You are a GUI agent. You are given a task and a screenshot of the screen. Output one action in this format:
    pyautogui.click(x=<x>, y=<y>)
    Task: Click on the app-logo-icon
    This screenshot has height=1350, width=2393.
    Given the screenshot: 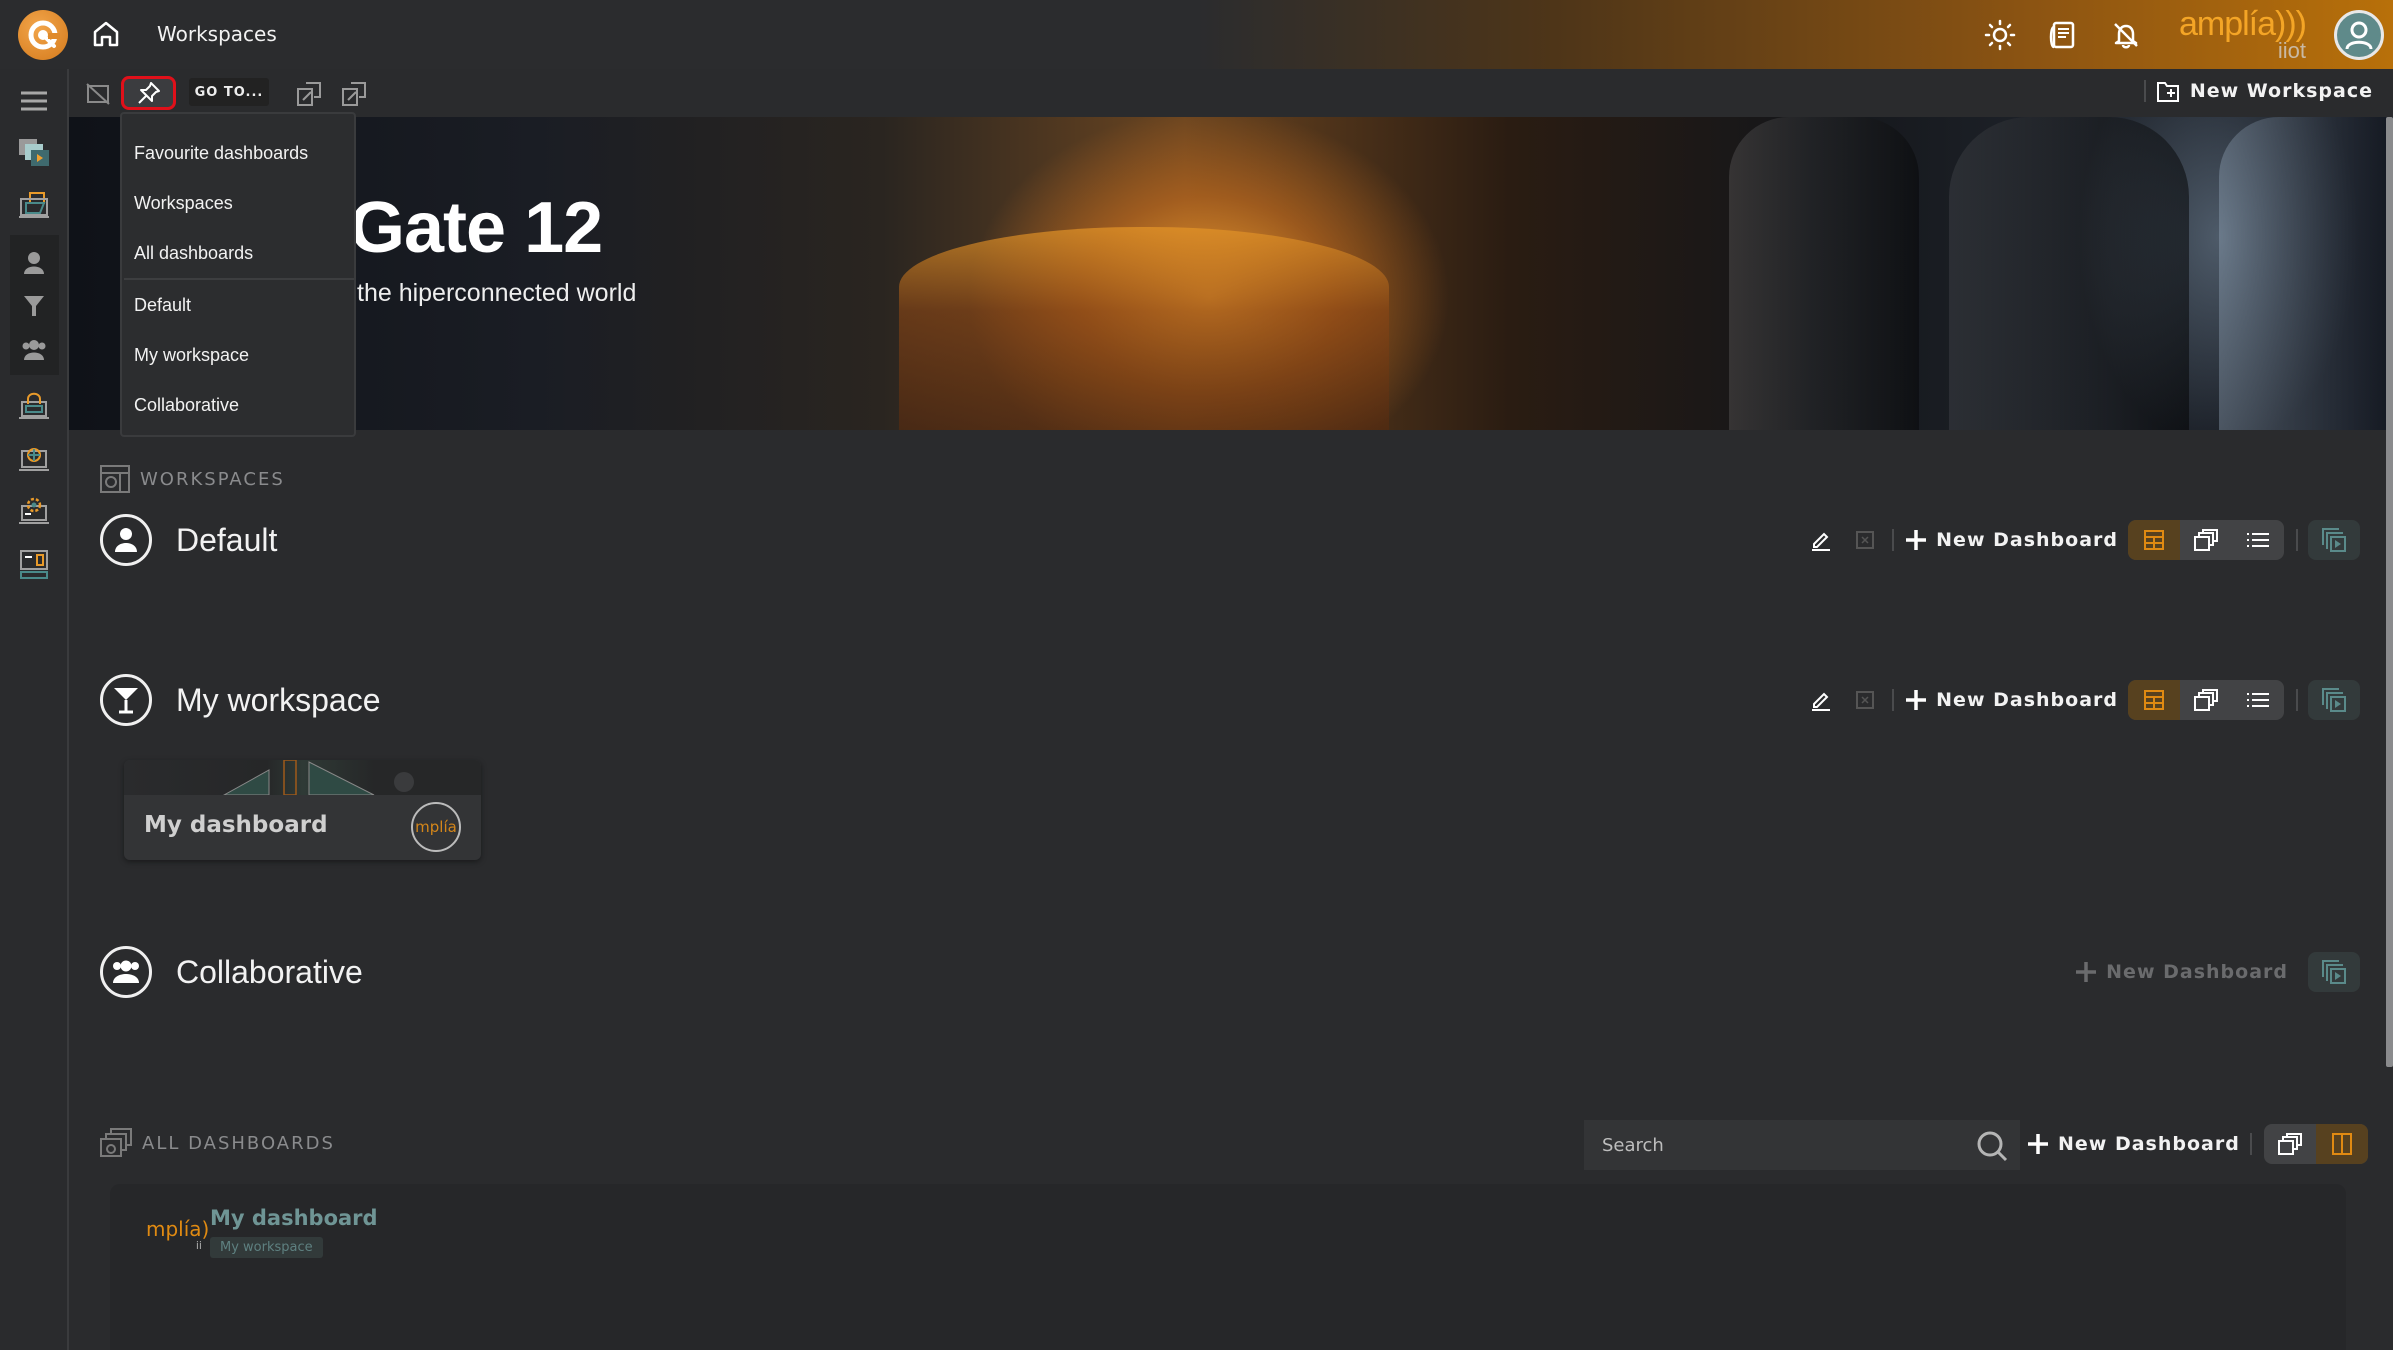 What is the action you would take?
    pyautogui.click(x=43, y=35)
    